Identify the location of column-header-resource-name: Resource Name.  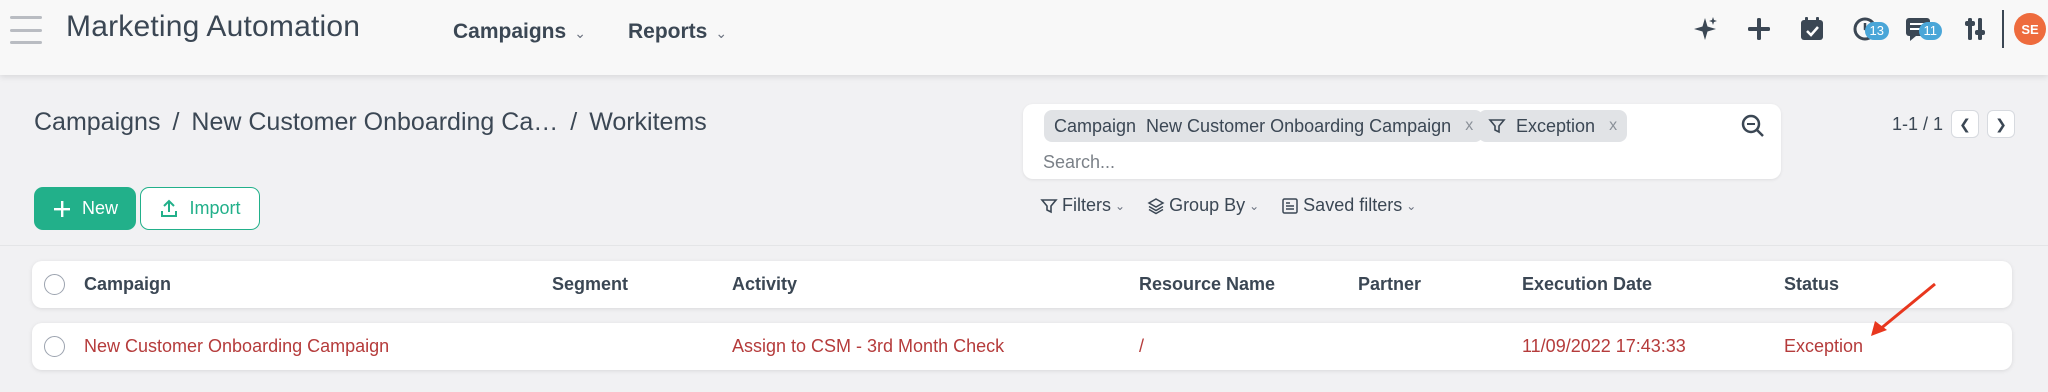
(1207, 284).